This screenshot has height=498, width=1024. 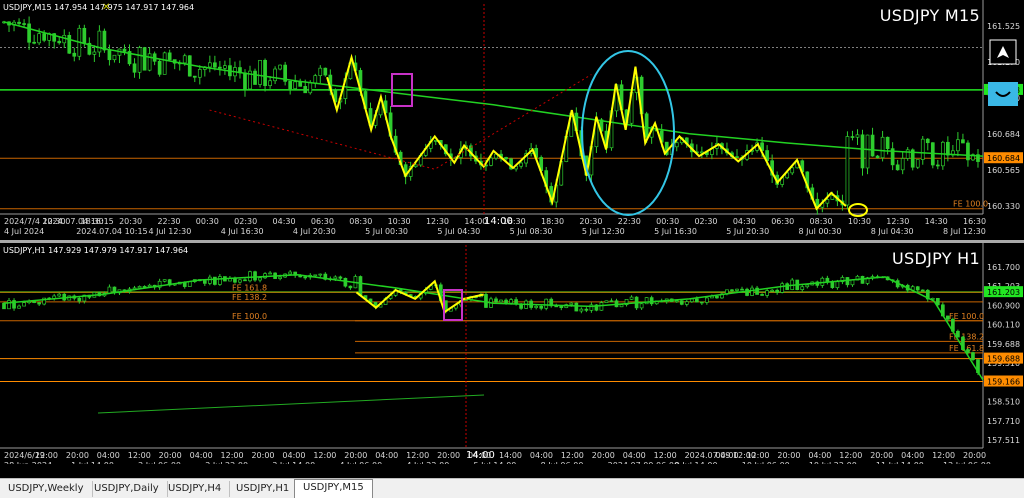 I want to click on time-tick-label: 08:30, so click(x=360, y=221).